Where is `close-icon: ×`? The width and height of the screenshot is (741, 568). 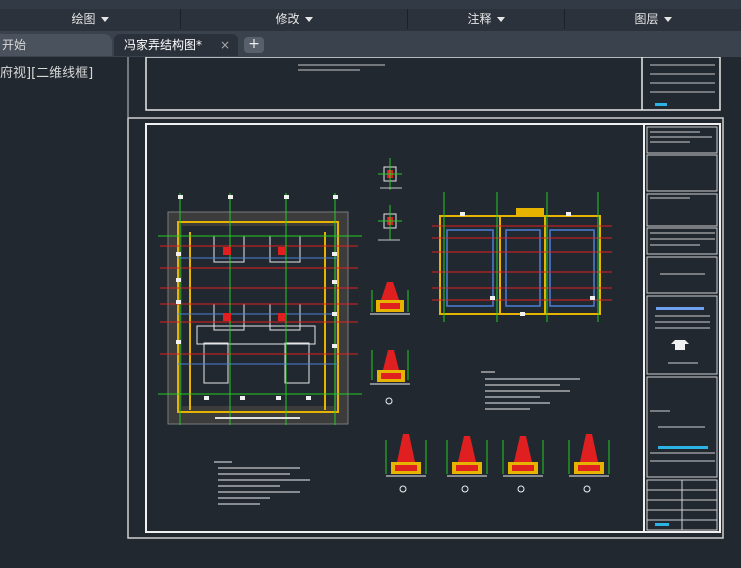 close-icon: × is located at coordinates (225, 45).